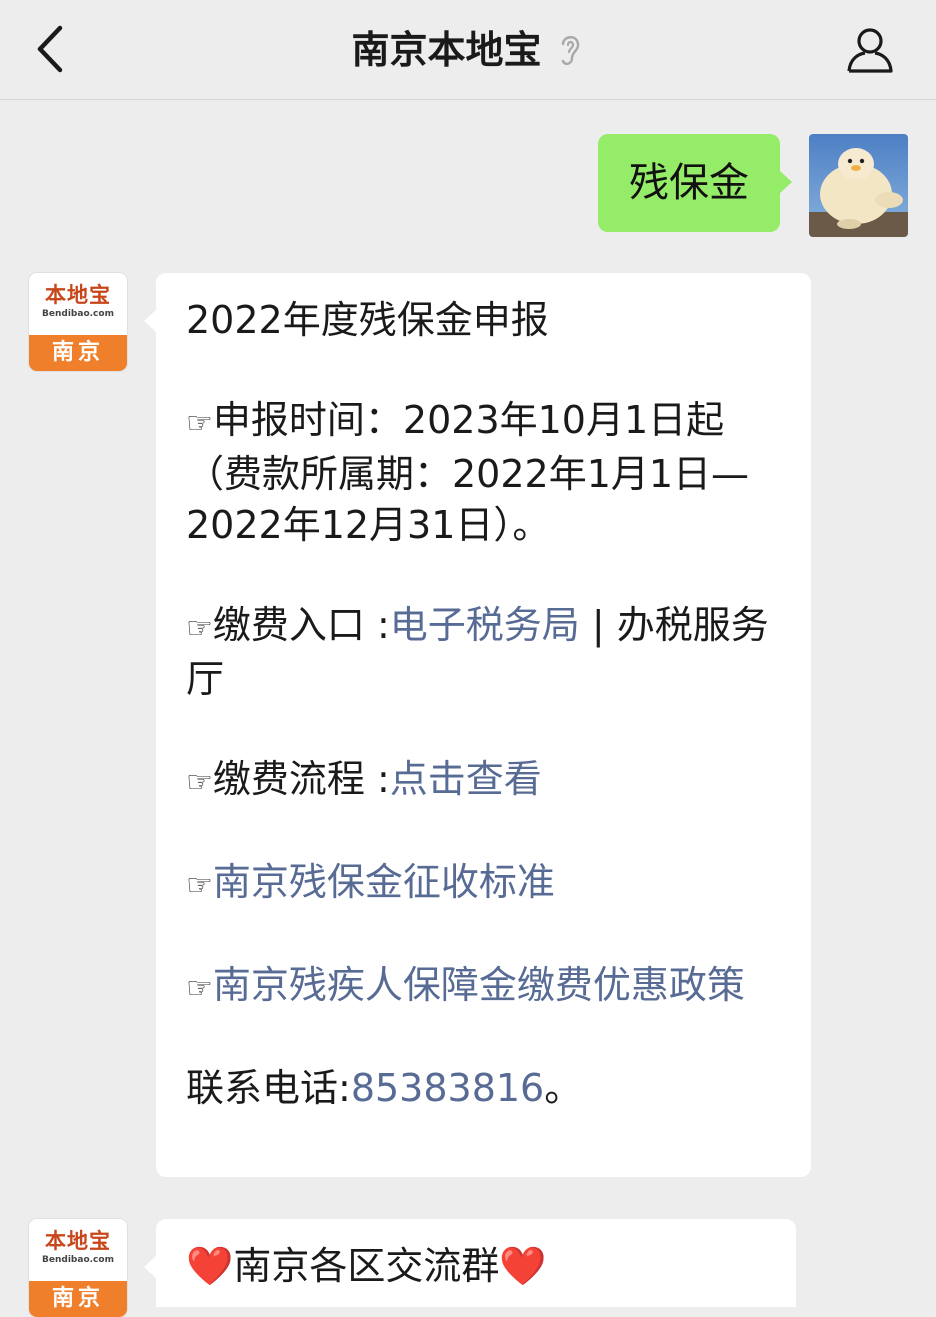 The width and height of the screenshot is (936, 1317). I want to click on sent-message-bubble: 残保金, so click(695, 183).